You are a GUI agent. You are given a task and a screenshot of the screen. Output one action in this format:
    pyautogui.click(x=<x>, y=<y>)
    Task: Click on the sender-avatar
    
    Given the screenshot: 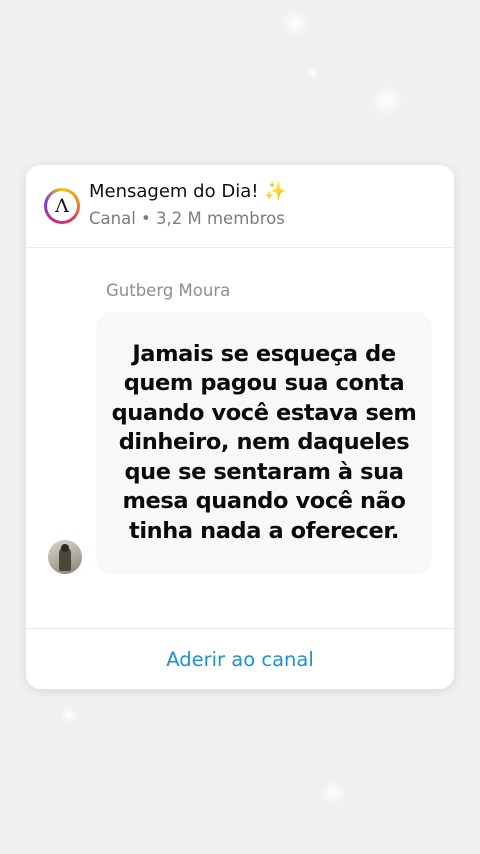 What is the action you would take?
    pyautogui.click(x=65, y=557)
    